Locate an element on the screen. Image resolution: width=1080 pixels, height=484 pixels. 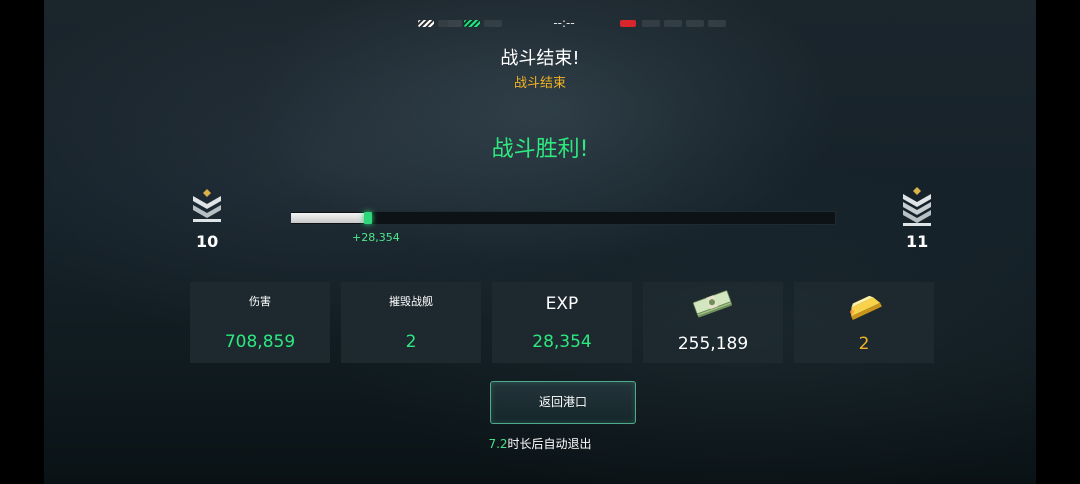
gold-bar-icon is located at coordinates (864, 308).